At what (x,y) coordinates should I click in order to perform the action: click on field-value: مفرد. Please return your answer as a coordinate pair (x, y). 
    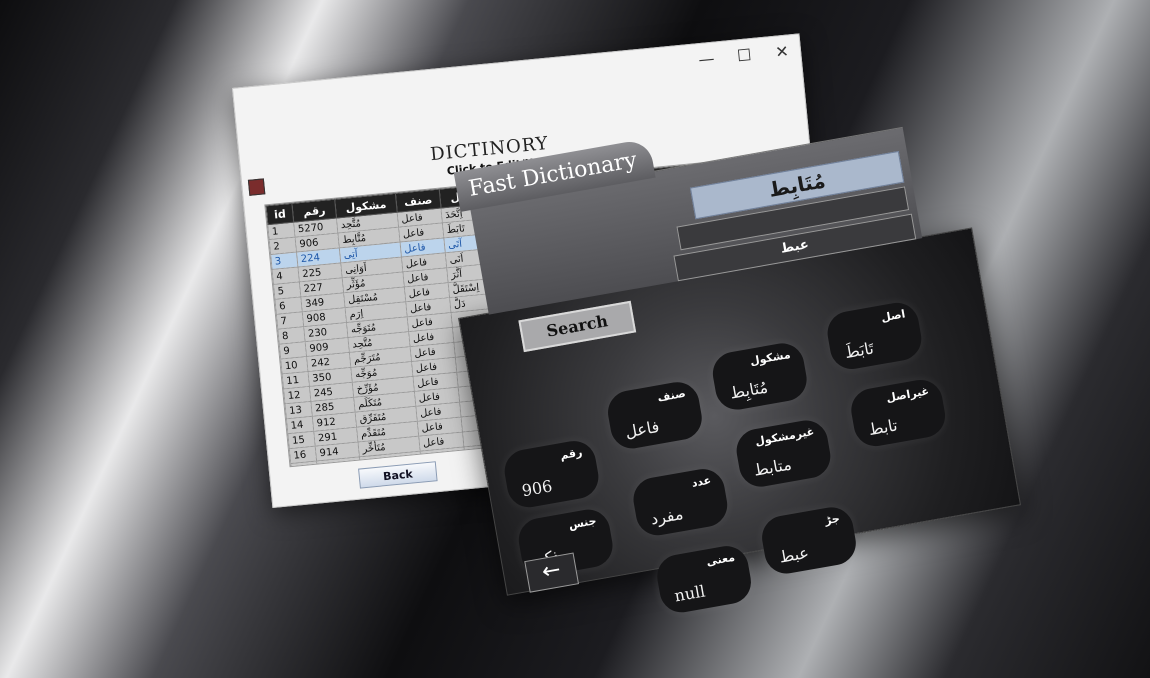
    Looking at the image, I should click on (667, 516).